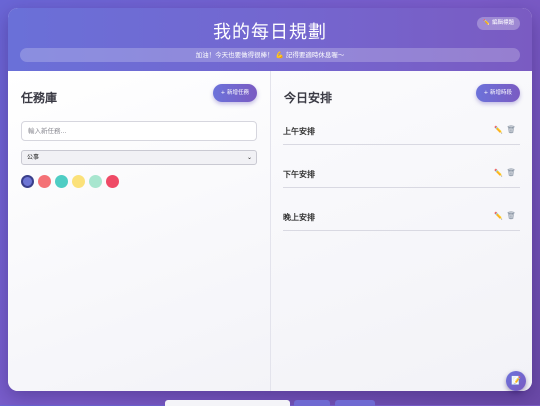 This screenshot has width=540, height=406. I want to click on motto-banner: 加油！今天也要做得很棒！ 💪 記得要適時休息喔～, so click(270, 55).